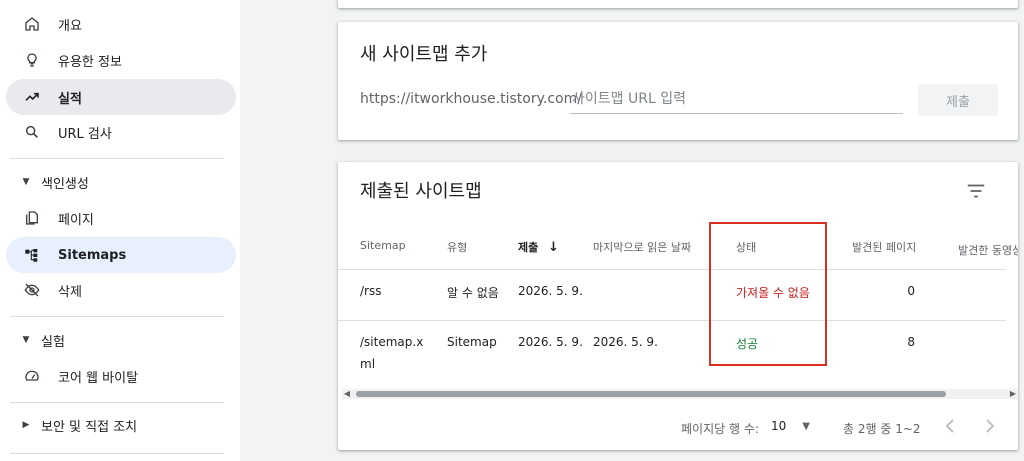  I want to click on section-security: ▶ 보안 및 직접 조치, so click(79, 425).